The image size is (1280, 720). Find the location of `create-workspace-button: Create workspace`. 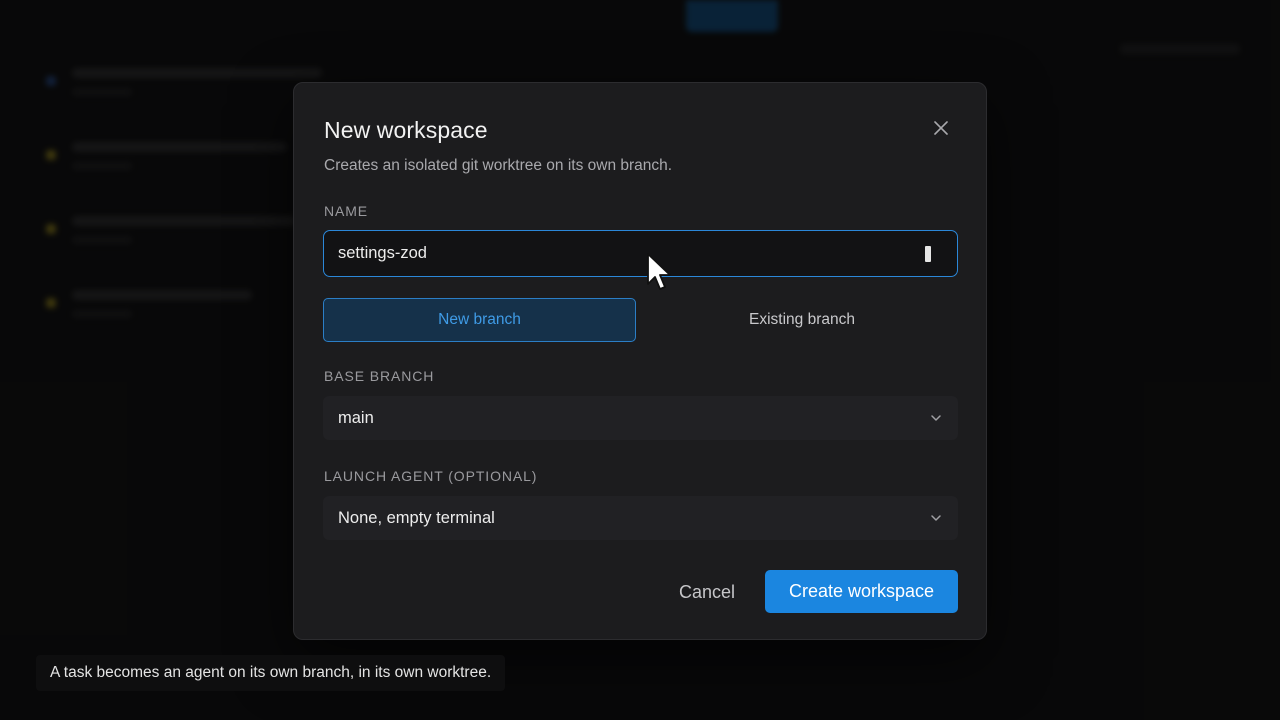

create-workspace-button: Create workspace is located at coordinates (861, 591).